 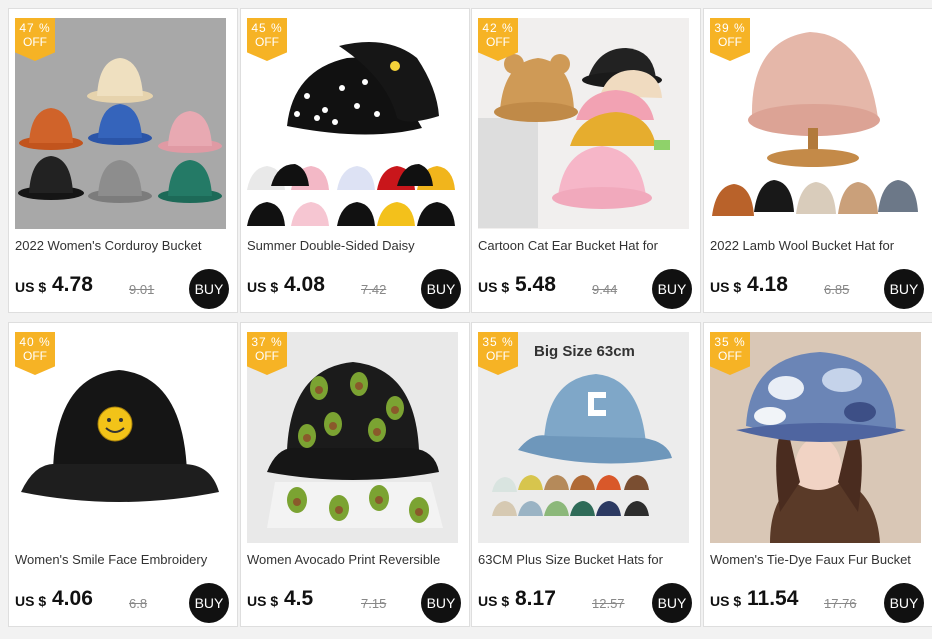 What do you see at coordinates (35, 28) in the screenshot?
I see `discount-percent: 47 %` at bounding box center [35, 28].